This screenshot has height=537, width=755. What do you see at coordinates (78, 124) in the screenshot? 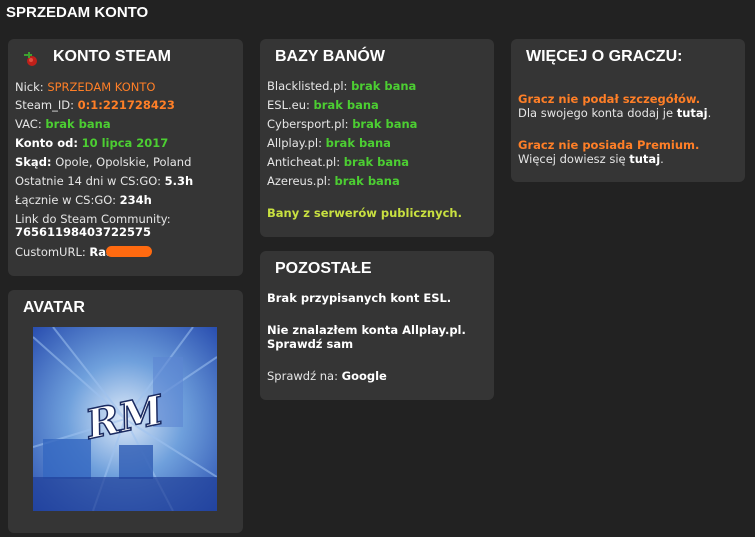
I see `vac-value: brak bana` at bounding box center [78, 124].